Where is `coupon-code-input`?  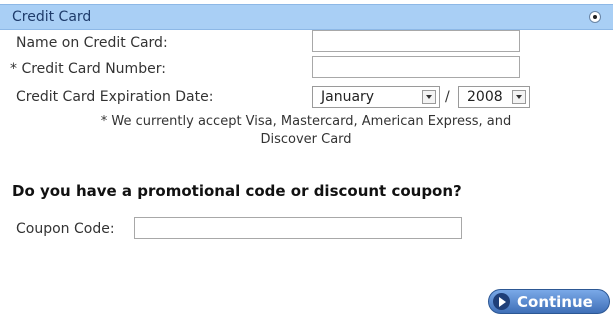 coupon-code-input is located at coordinates (298, 228).